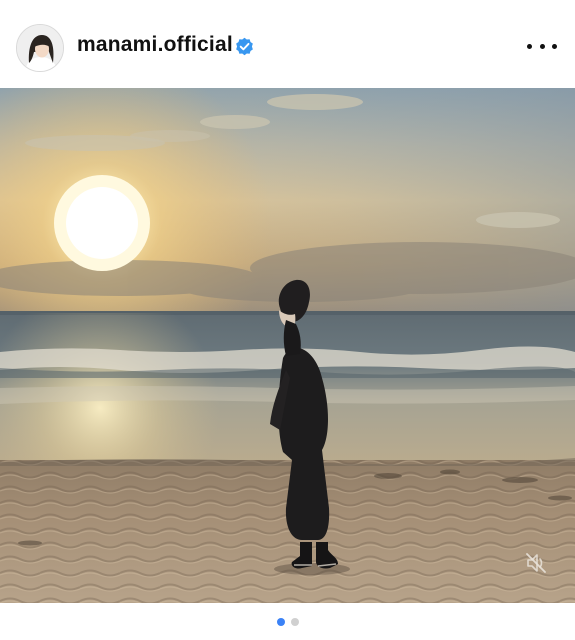  What do you see at coordinates (280, 622) in the screenshot?
I see `carousel-dot-active` at bounding box center [280, 622].